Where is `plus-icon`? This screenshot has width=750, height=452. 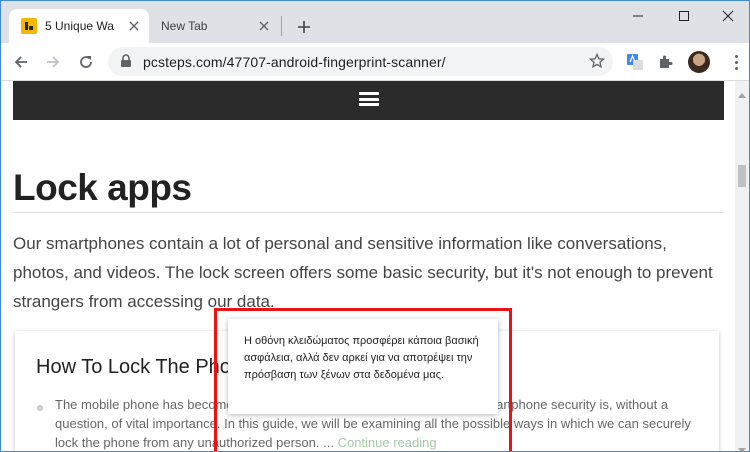
plus-icon is located at coordinates (304, 27).